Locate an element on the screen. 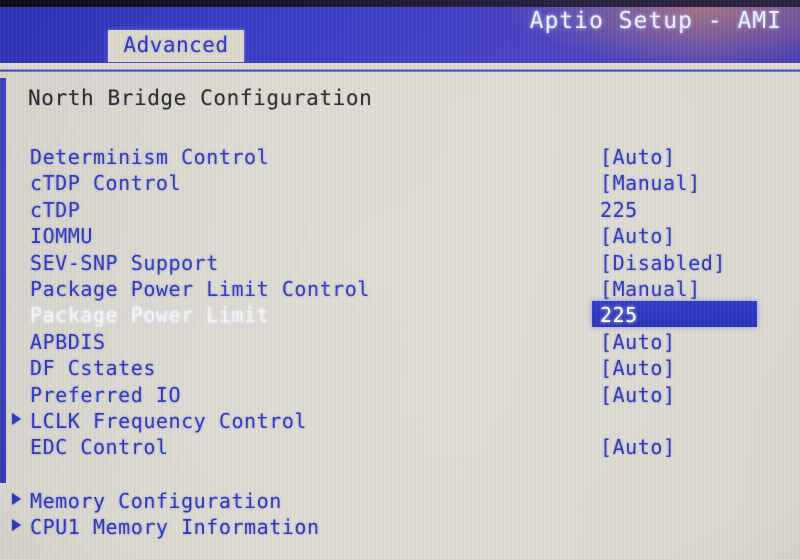 This screenshot has height=559, width=800. setting-row: cTDP Control [Manual] is located at coordinates (400, 184).